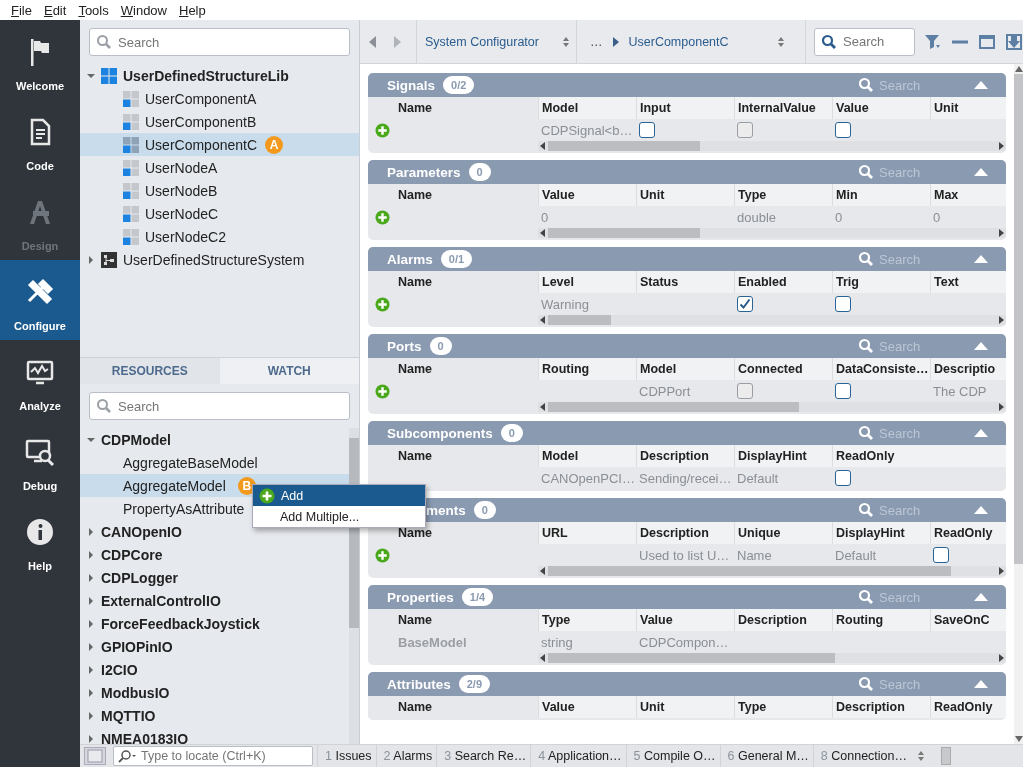  Describe the element at coordinates (933, 41) in the screenshot. I see `filter-icon` at that location.